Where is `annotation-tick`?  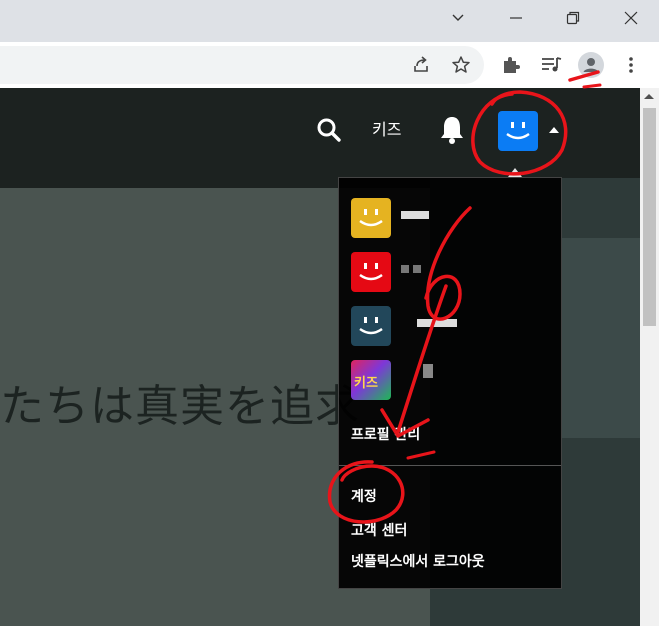
annotation-tick is located at coordinates (421, 455).